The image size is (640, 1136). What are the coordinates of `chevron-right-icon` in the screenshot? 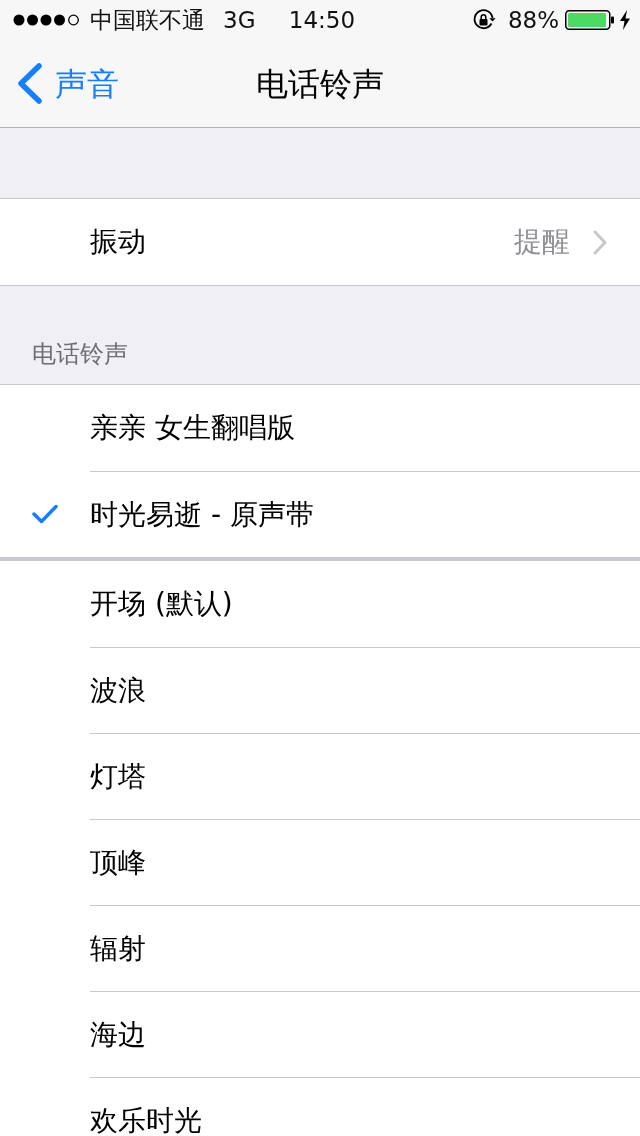 It's located at (600, 242).